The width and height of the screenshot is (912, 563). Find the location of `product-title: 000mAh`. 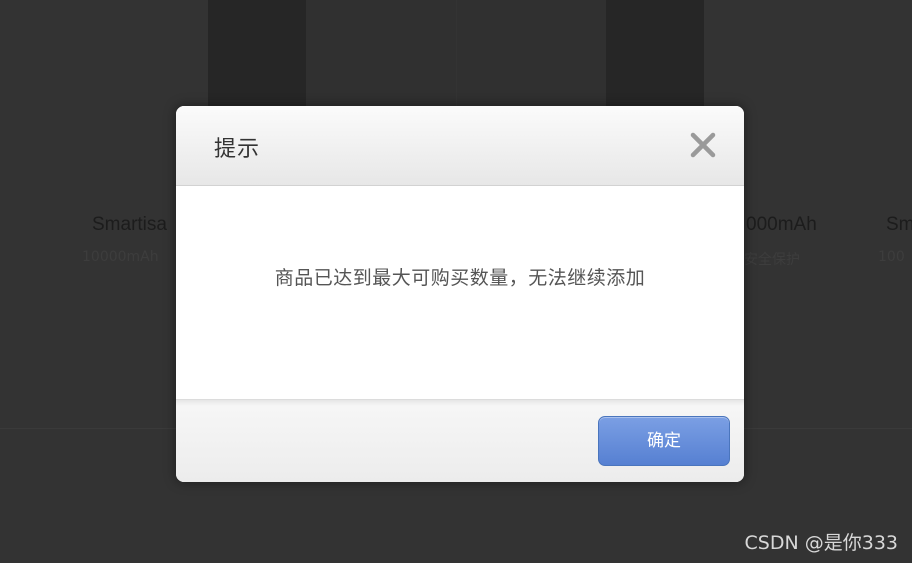

product-title: 000mAh is located at coordinates (781, 224).